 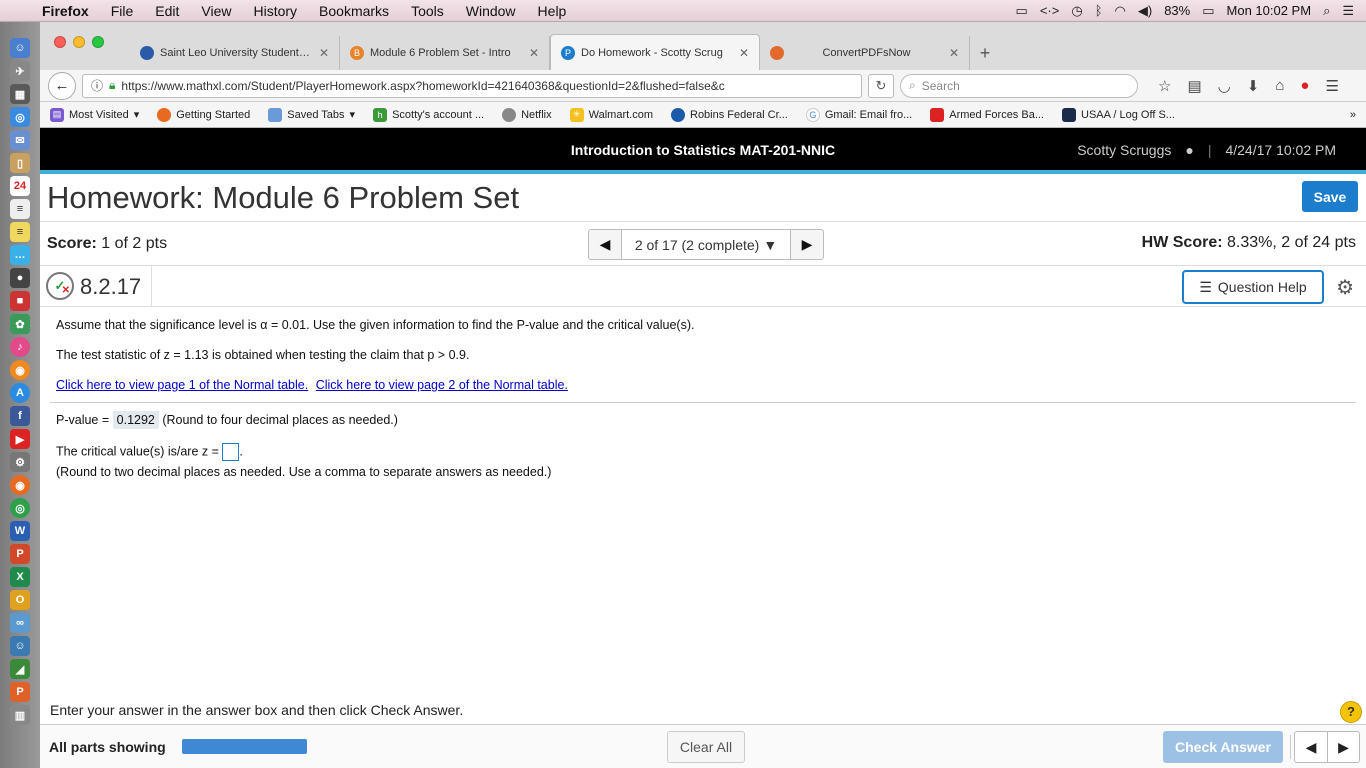 I want to click on menu-file: File, so click(x=122, y=11).